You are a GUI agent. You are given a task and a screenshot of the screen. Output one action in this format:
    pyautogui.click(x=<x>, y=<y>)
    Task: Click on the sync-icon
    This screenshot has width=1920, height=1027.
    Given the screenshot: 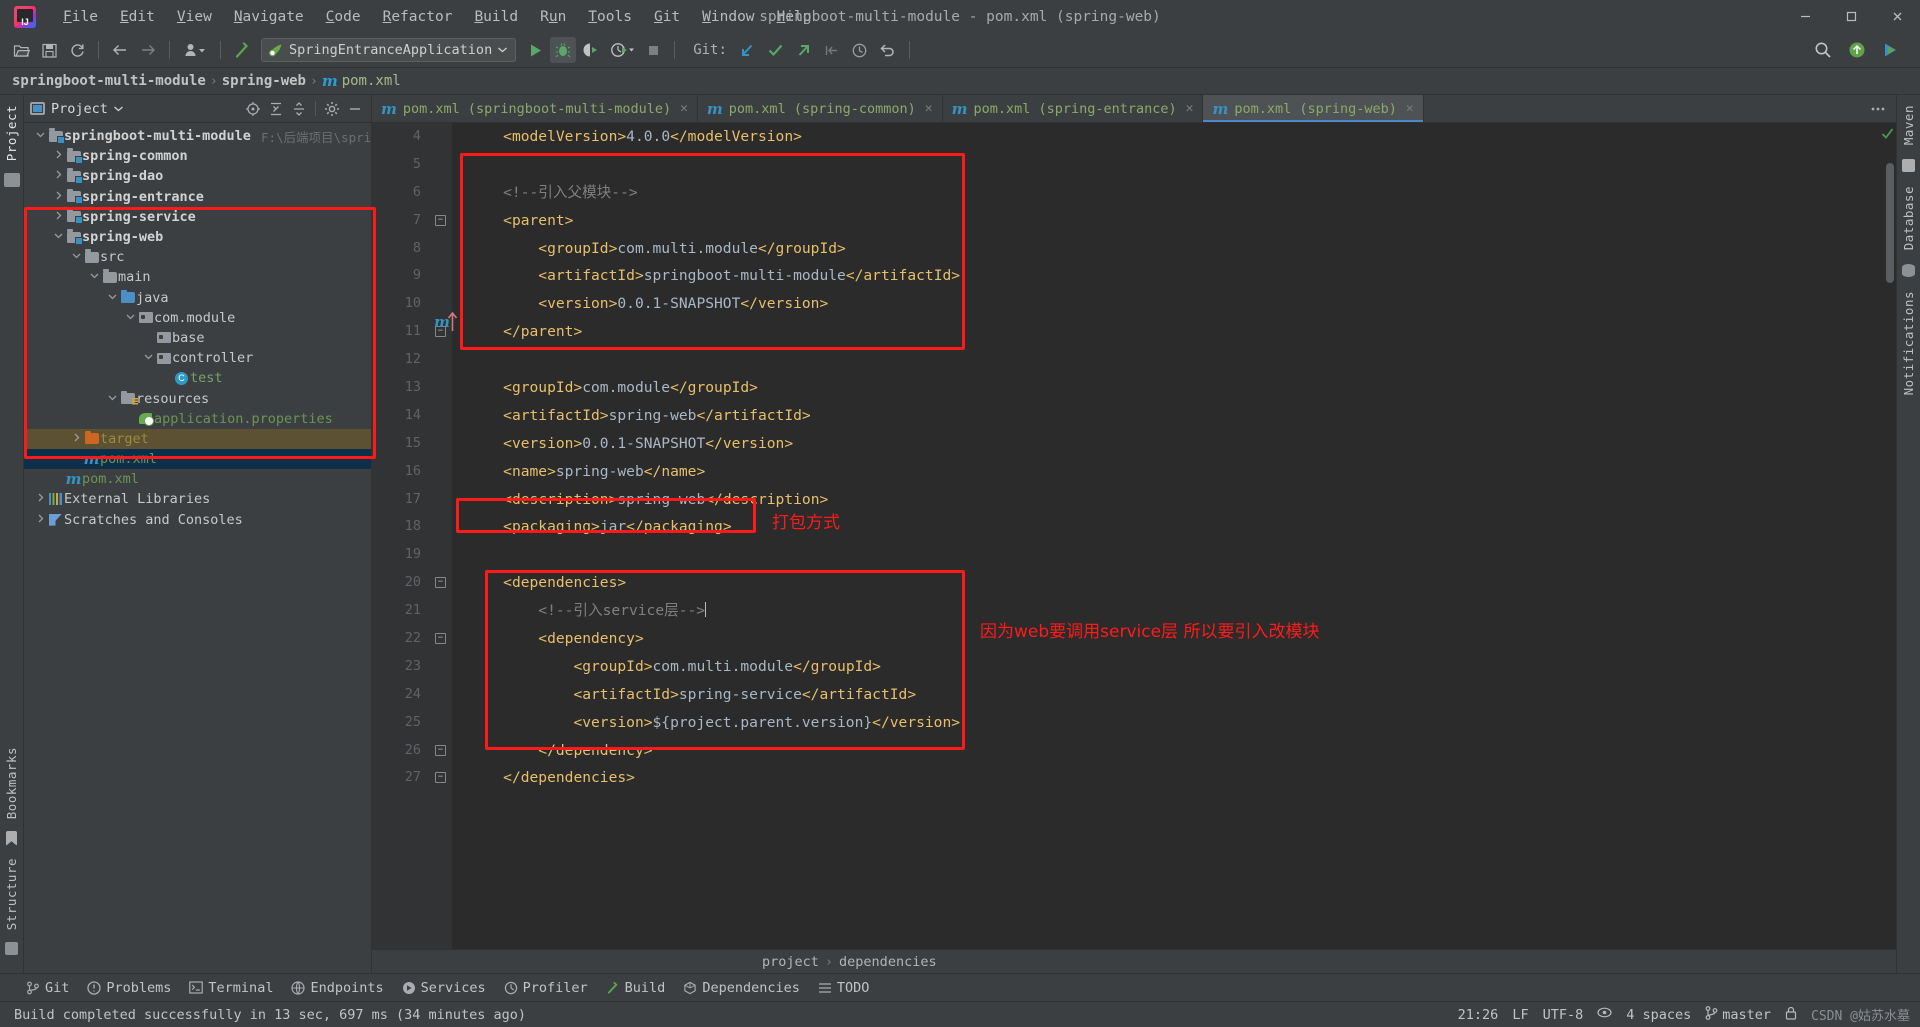 What is the action you would take?
    pyautogui.click(x=77, y=50)
    